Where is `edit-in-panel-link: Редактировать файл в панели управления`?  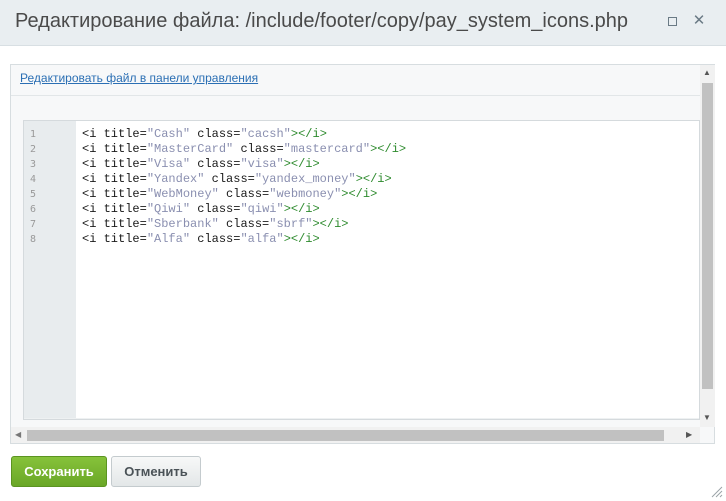 edit-in-panel-link: Редактировать файл в панели управления is located at coordinates (139, 78).